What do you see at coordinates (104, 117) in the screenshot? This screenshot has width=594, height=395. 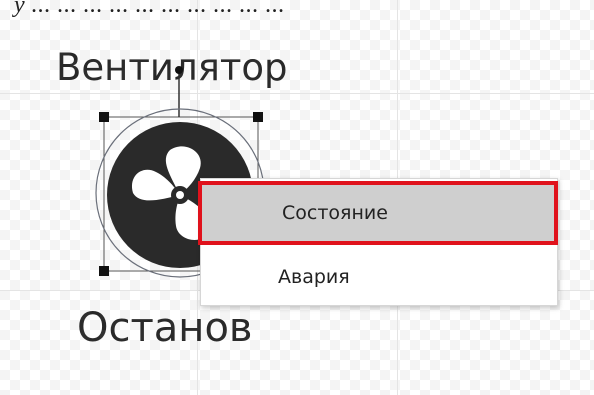 I see `resize-handle-top-left` at bounding box center [104, 117].